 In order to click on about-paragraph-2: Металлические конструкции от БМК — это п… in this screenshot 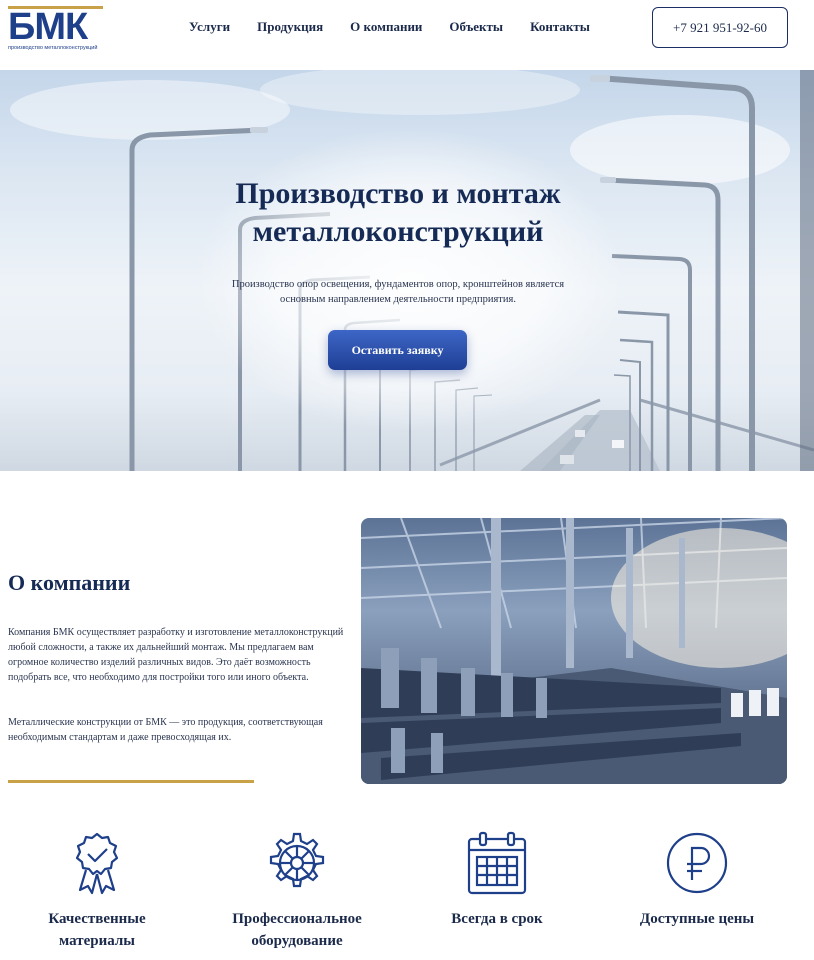, I will do `click(165, 730)`.